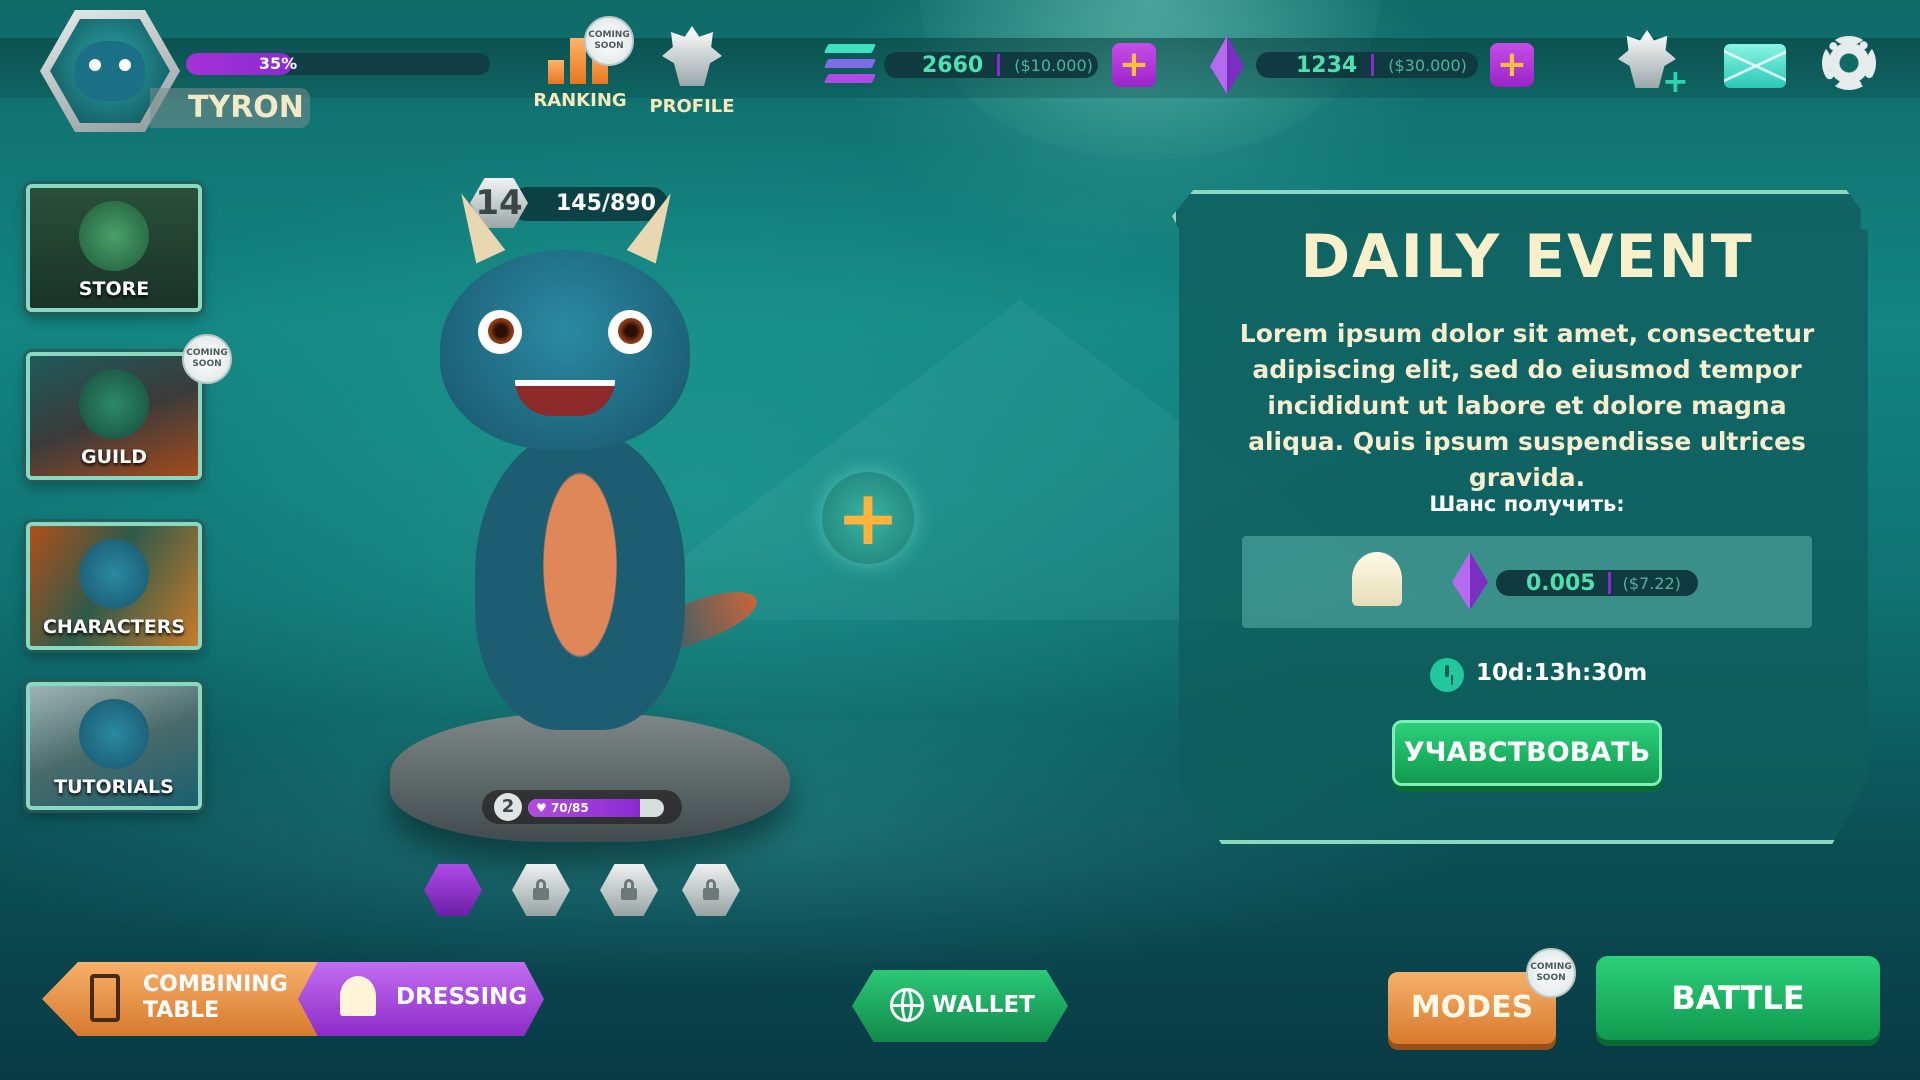  Describe the element at coordinates (1447, 675) in the screenshot. I see `clock-icon` at that location.